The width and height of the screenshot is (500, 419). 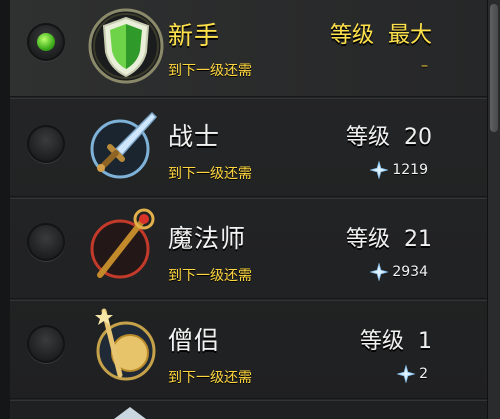 What do you see at coordinates (332, 338) in the screenshot?
I see `level-display: 等级 1` at bounding box center [332, 338].